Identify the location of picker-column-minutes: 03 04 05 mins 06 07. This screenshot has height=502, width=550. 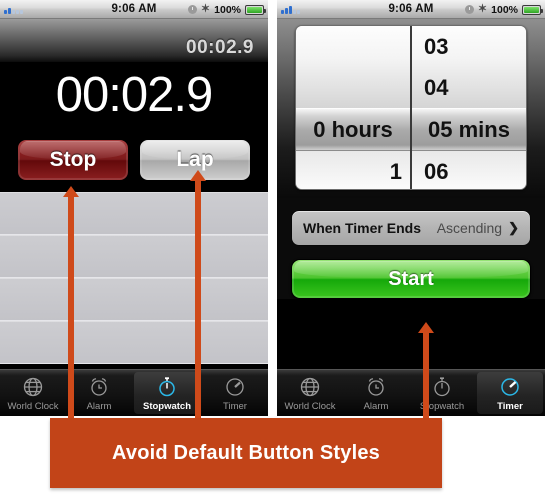
(468, 107).